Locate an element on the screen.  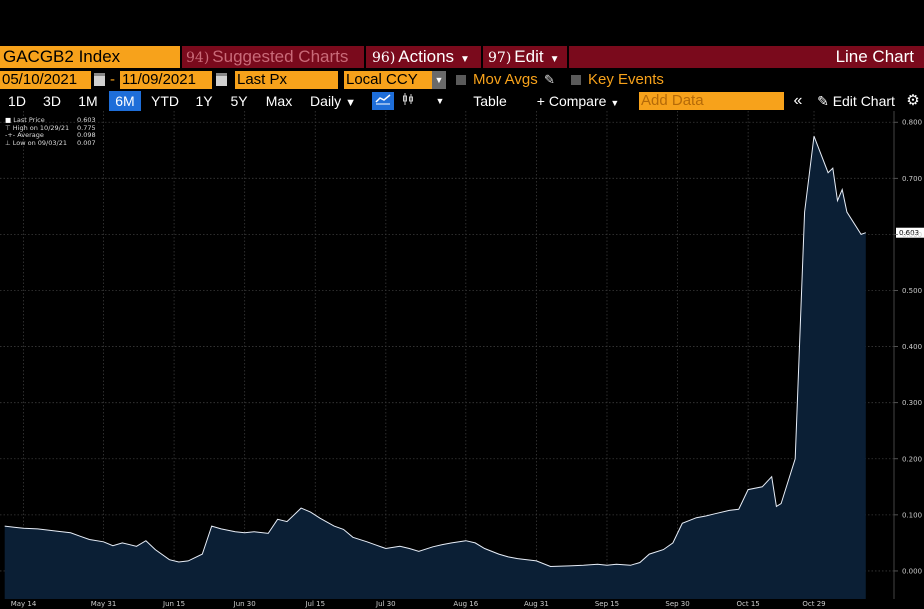
actions-label: Actions is located at coordinates (426, 56).